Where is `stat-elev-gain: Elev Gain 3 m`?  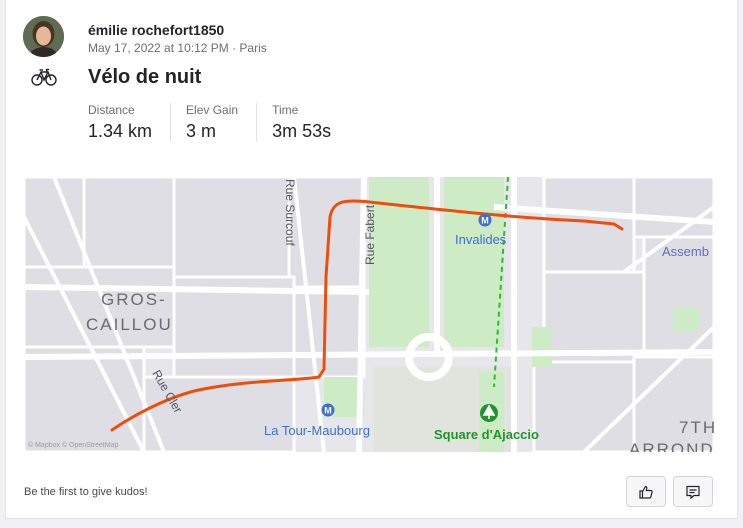 stat-elev-gain: Elev Gain 3 m is located at coordinates (213, 122).